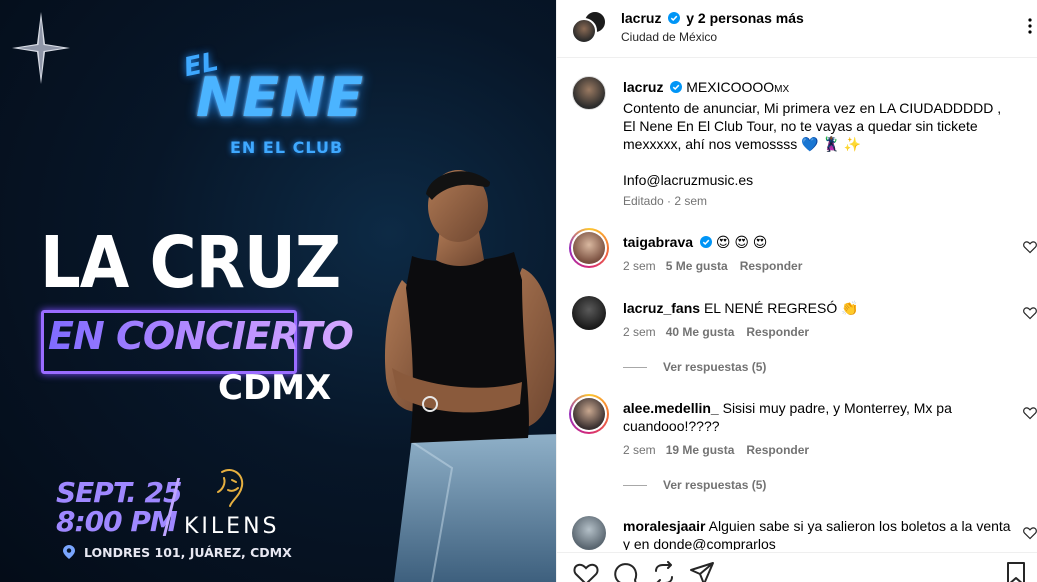 The image size is (1037, 582). I want to click on comment-text: lacruz_fans EL NENÉ REGRESÓ 👏, so click(818, 308).